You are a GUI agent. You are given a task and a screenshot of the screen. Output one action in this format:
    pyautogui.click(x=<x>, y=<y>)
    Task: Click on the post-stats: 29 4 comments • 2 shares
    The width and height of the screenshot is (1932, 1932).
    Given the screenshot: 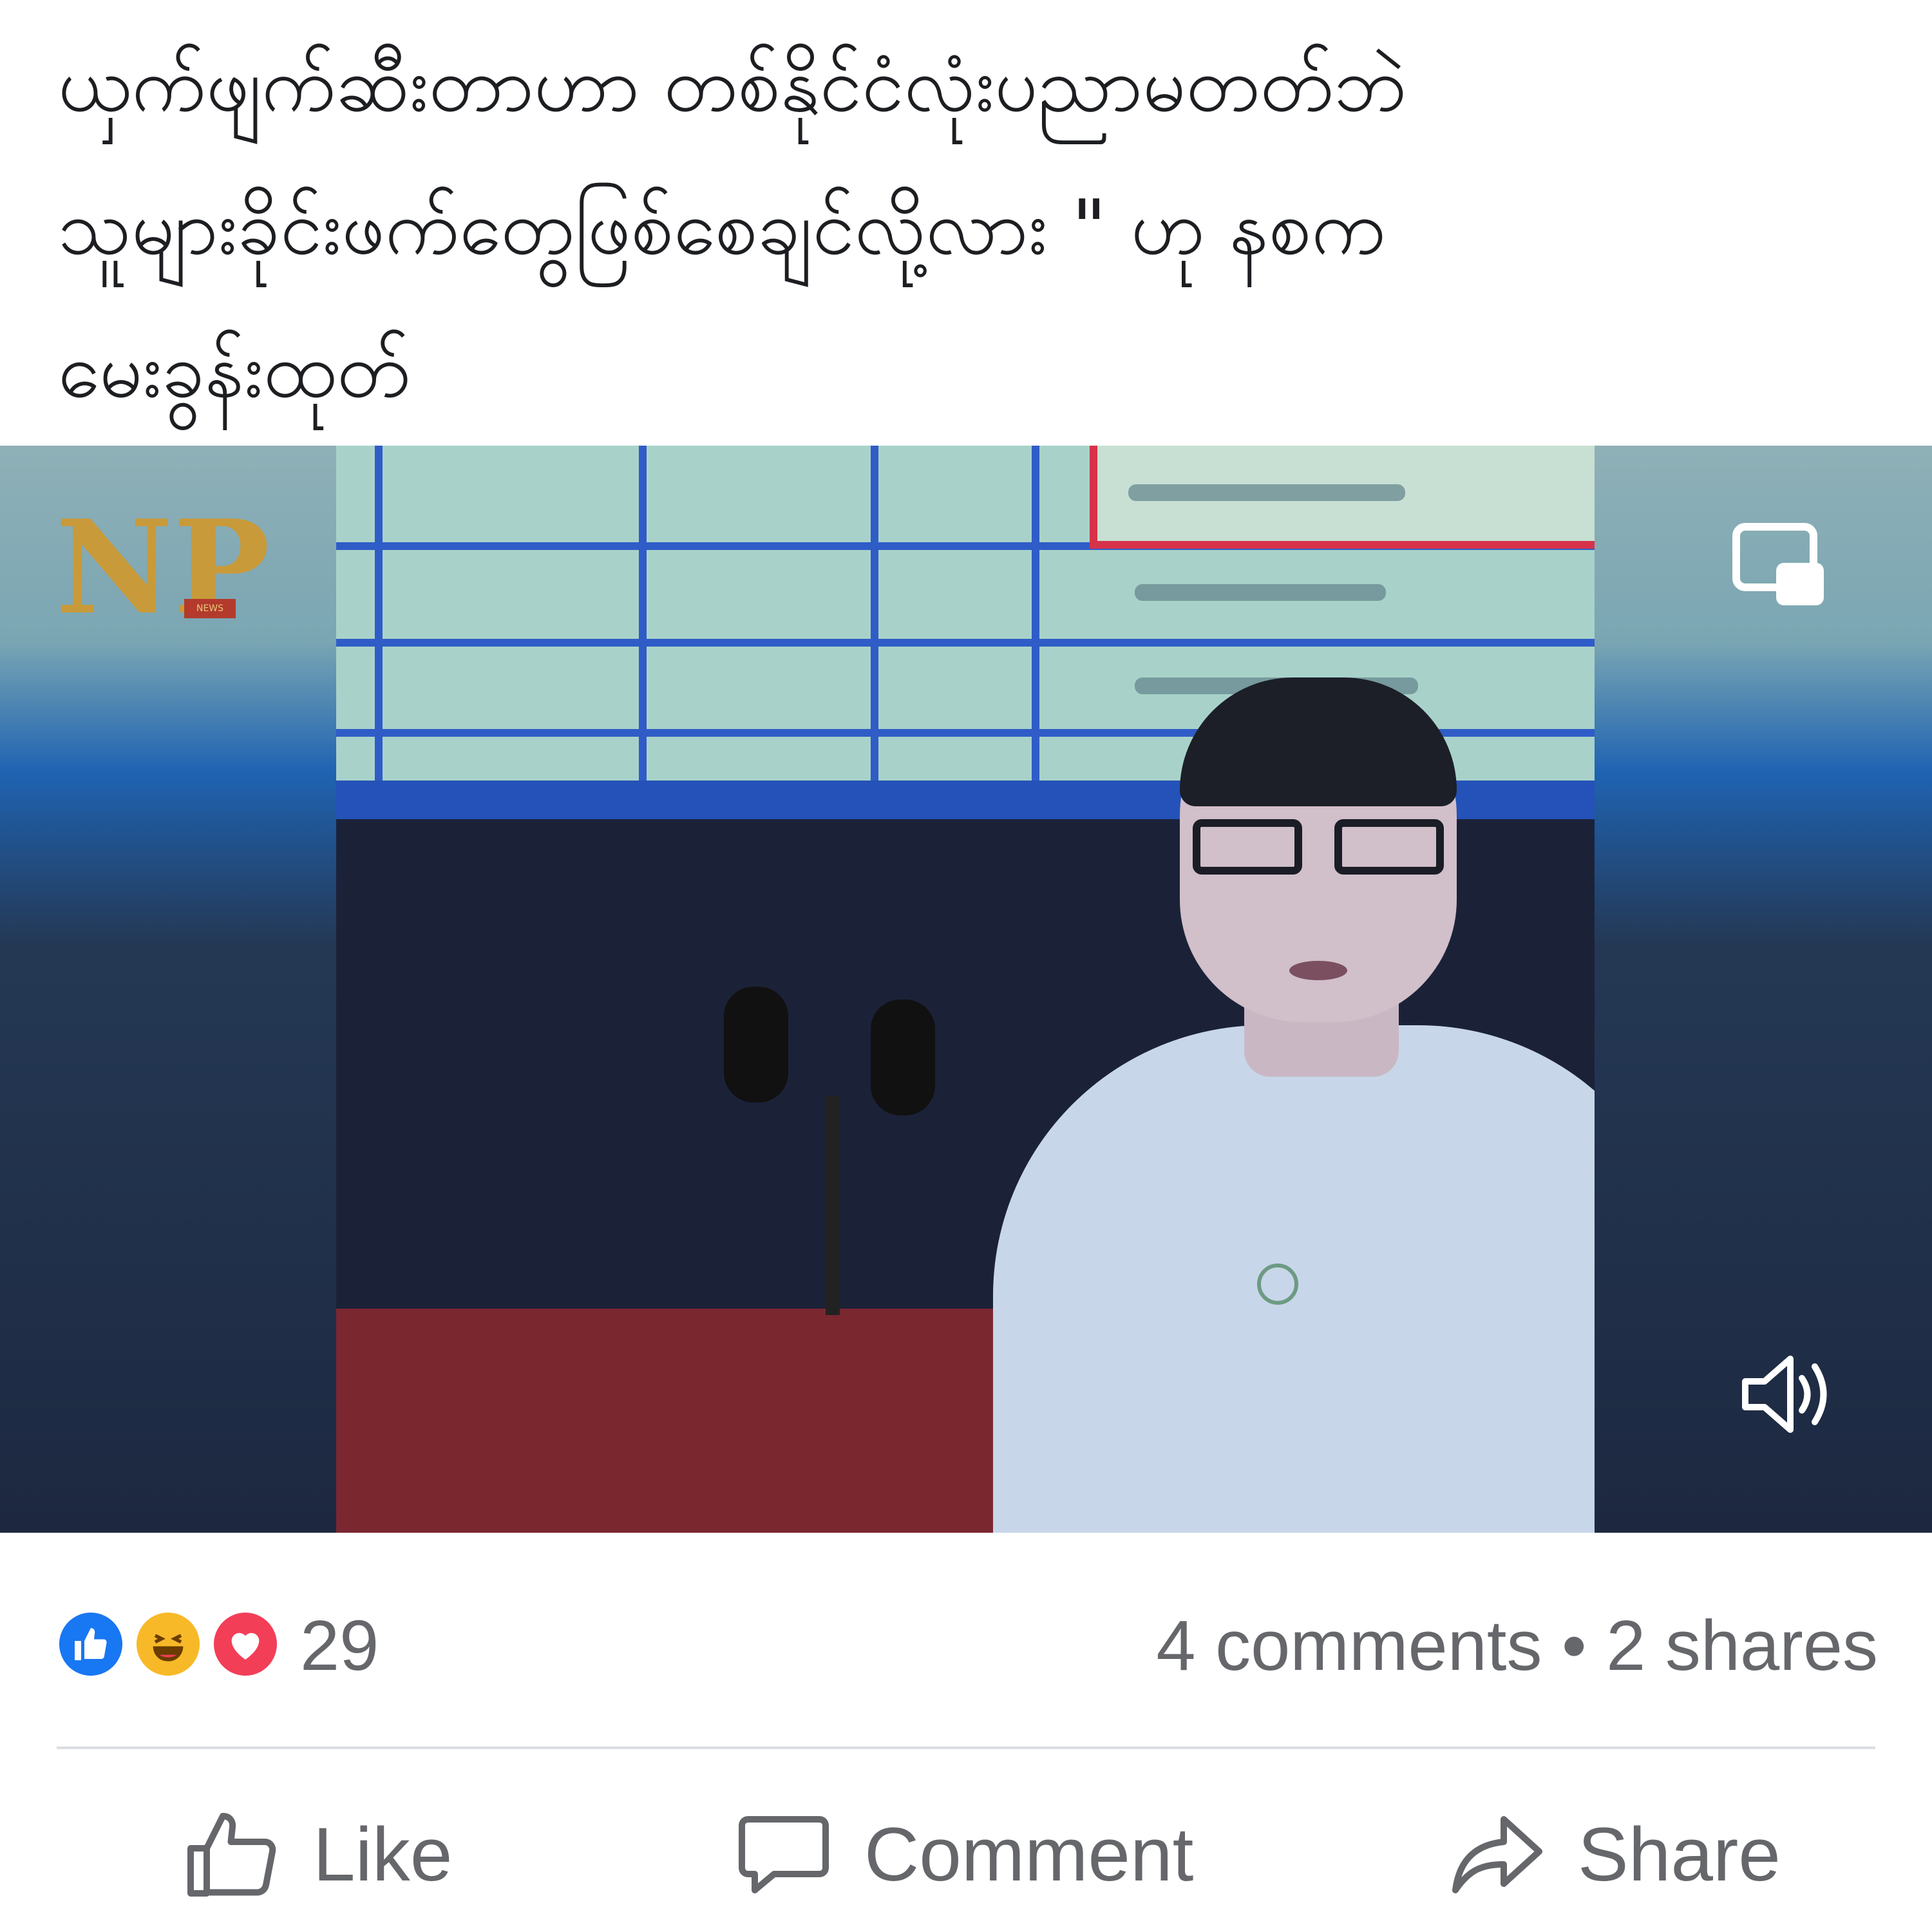 What is the action you would take?
    pyautogui.click(x=966, y=1645)
    